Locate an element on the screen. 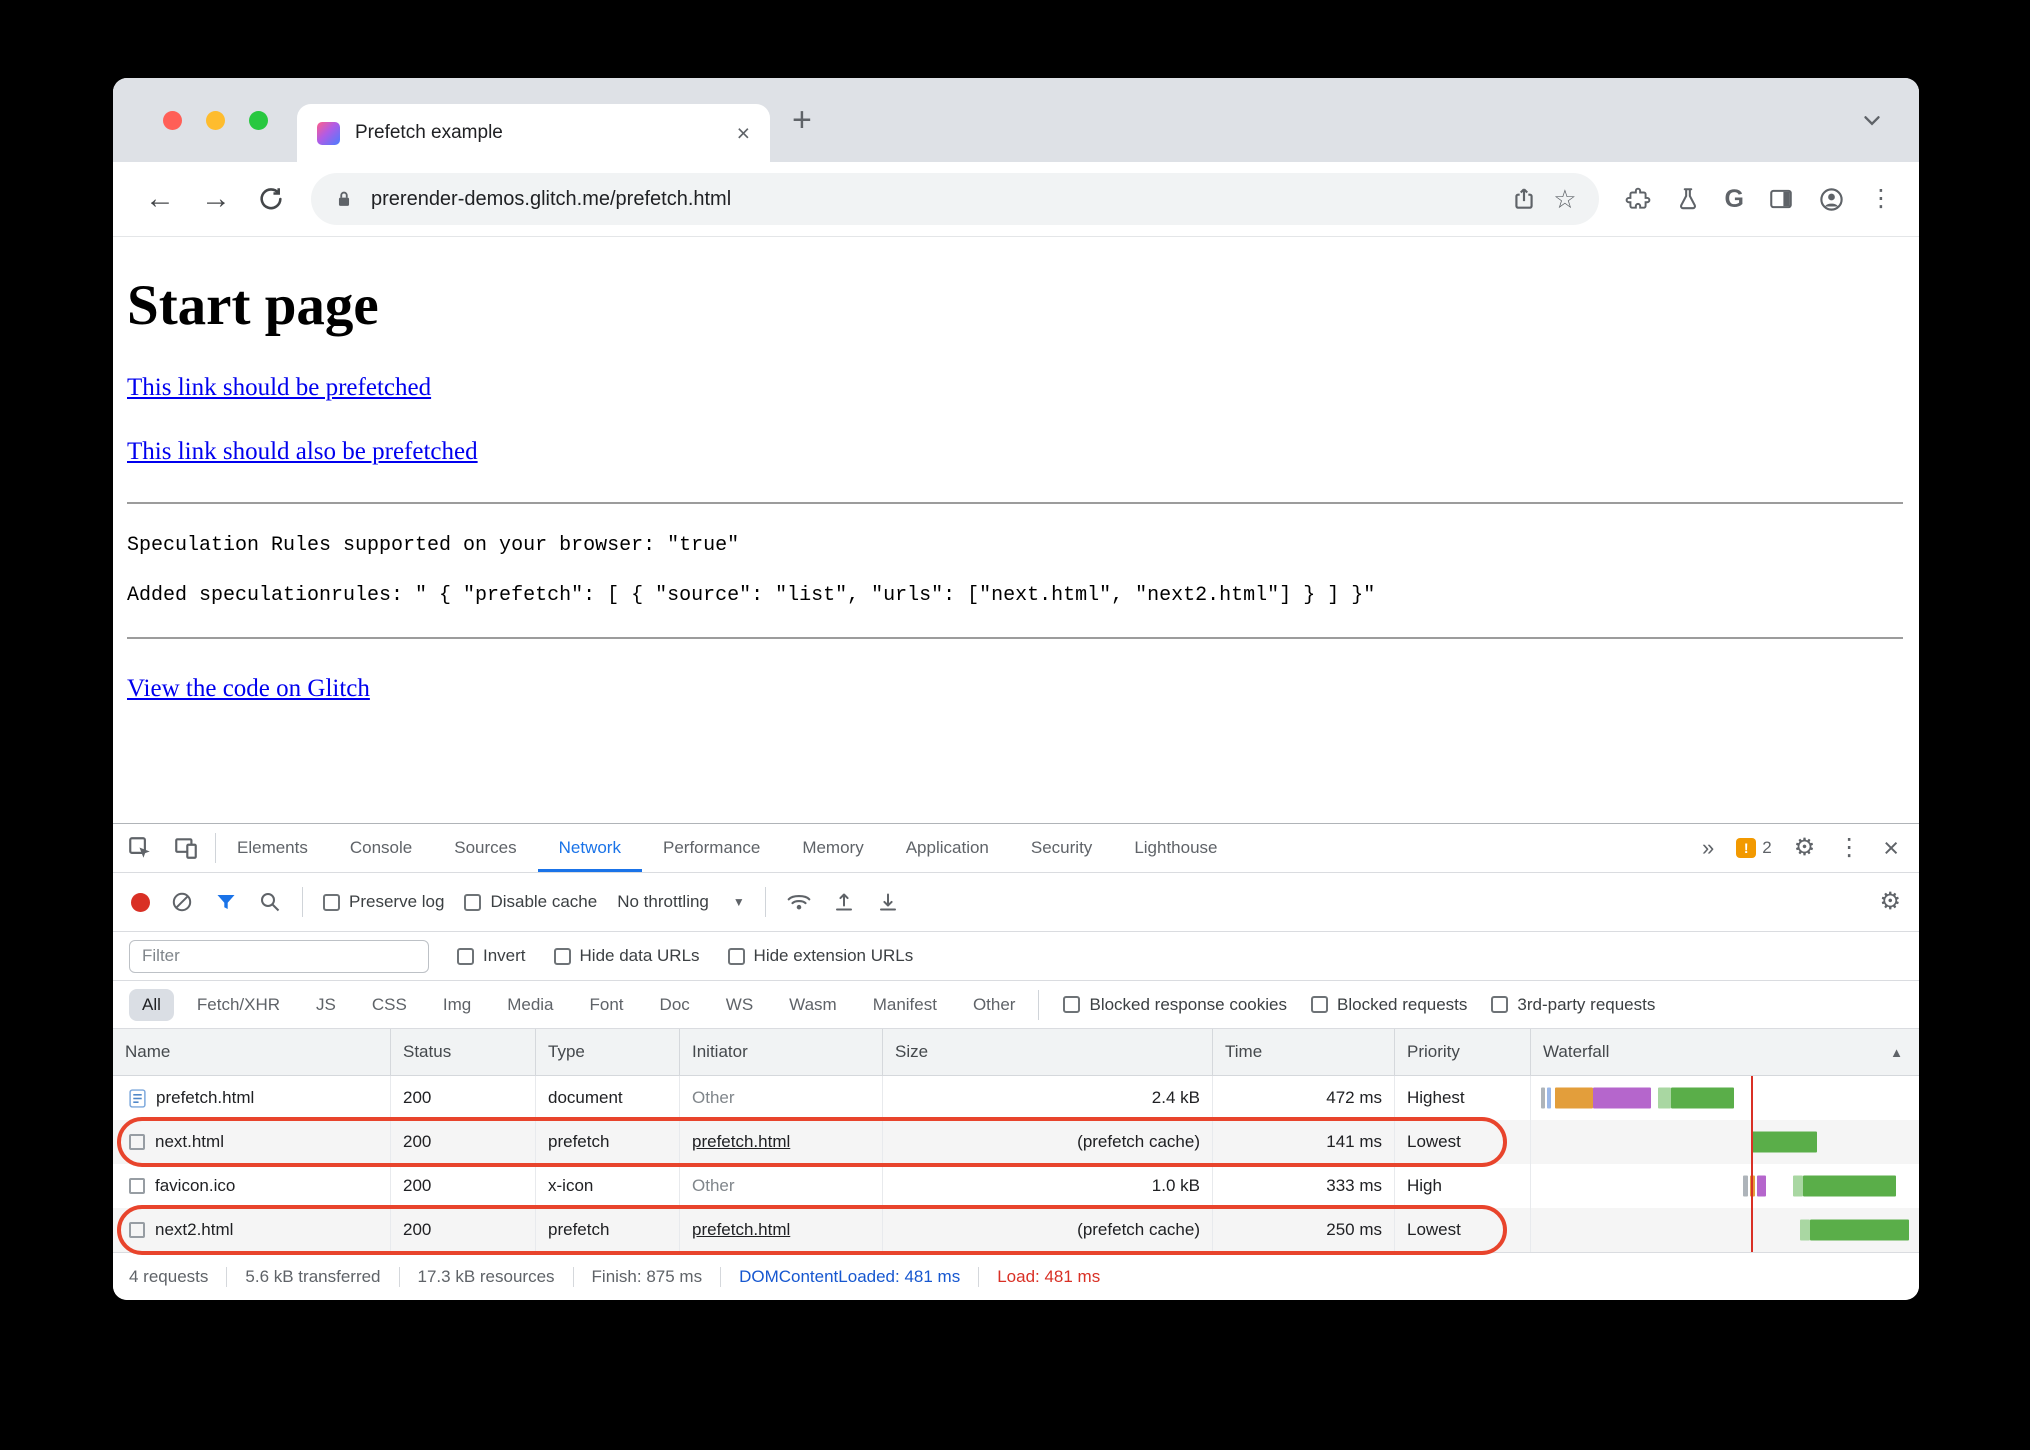 The height and width of the screenshot is (1450, 2030). devtools-tab-elements: Elements is located at coordinates (272, 848).